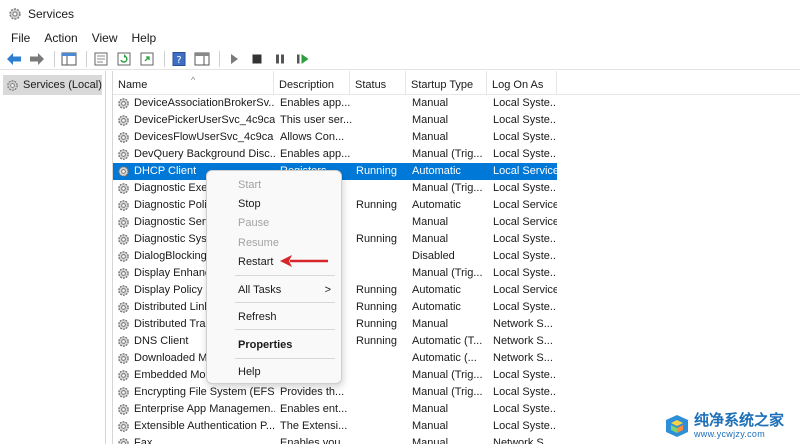  Describe the element at coordinates (52, 85) in the screenshot. I see `tree-item-services-local: Services (Local)` at that location.